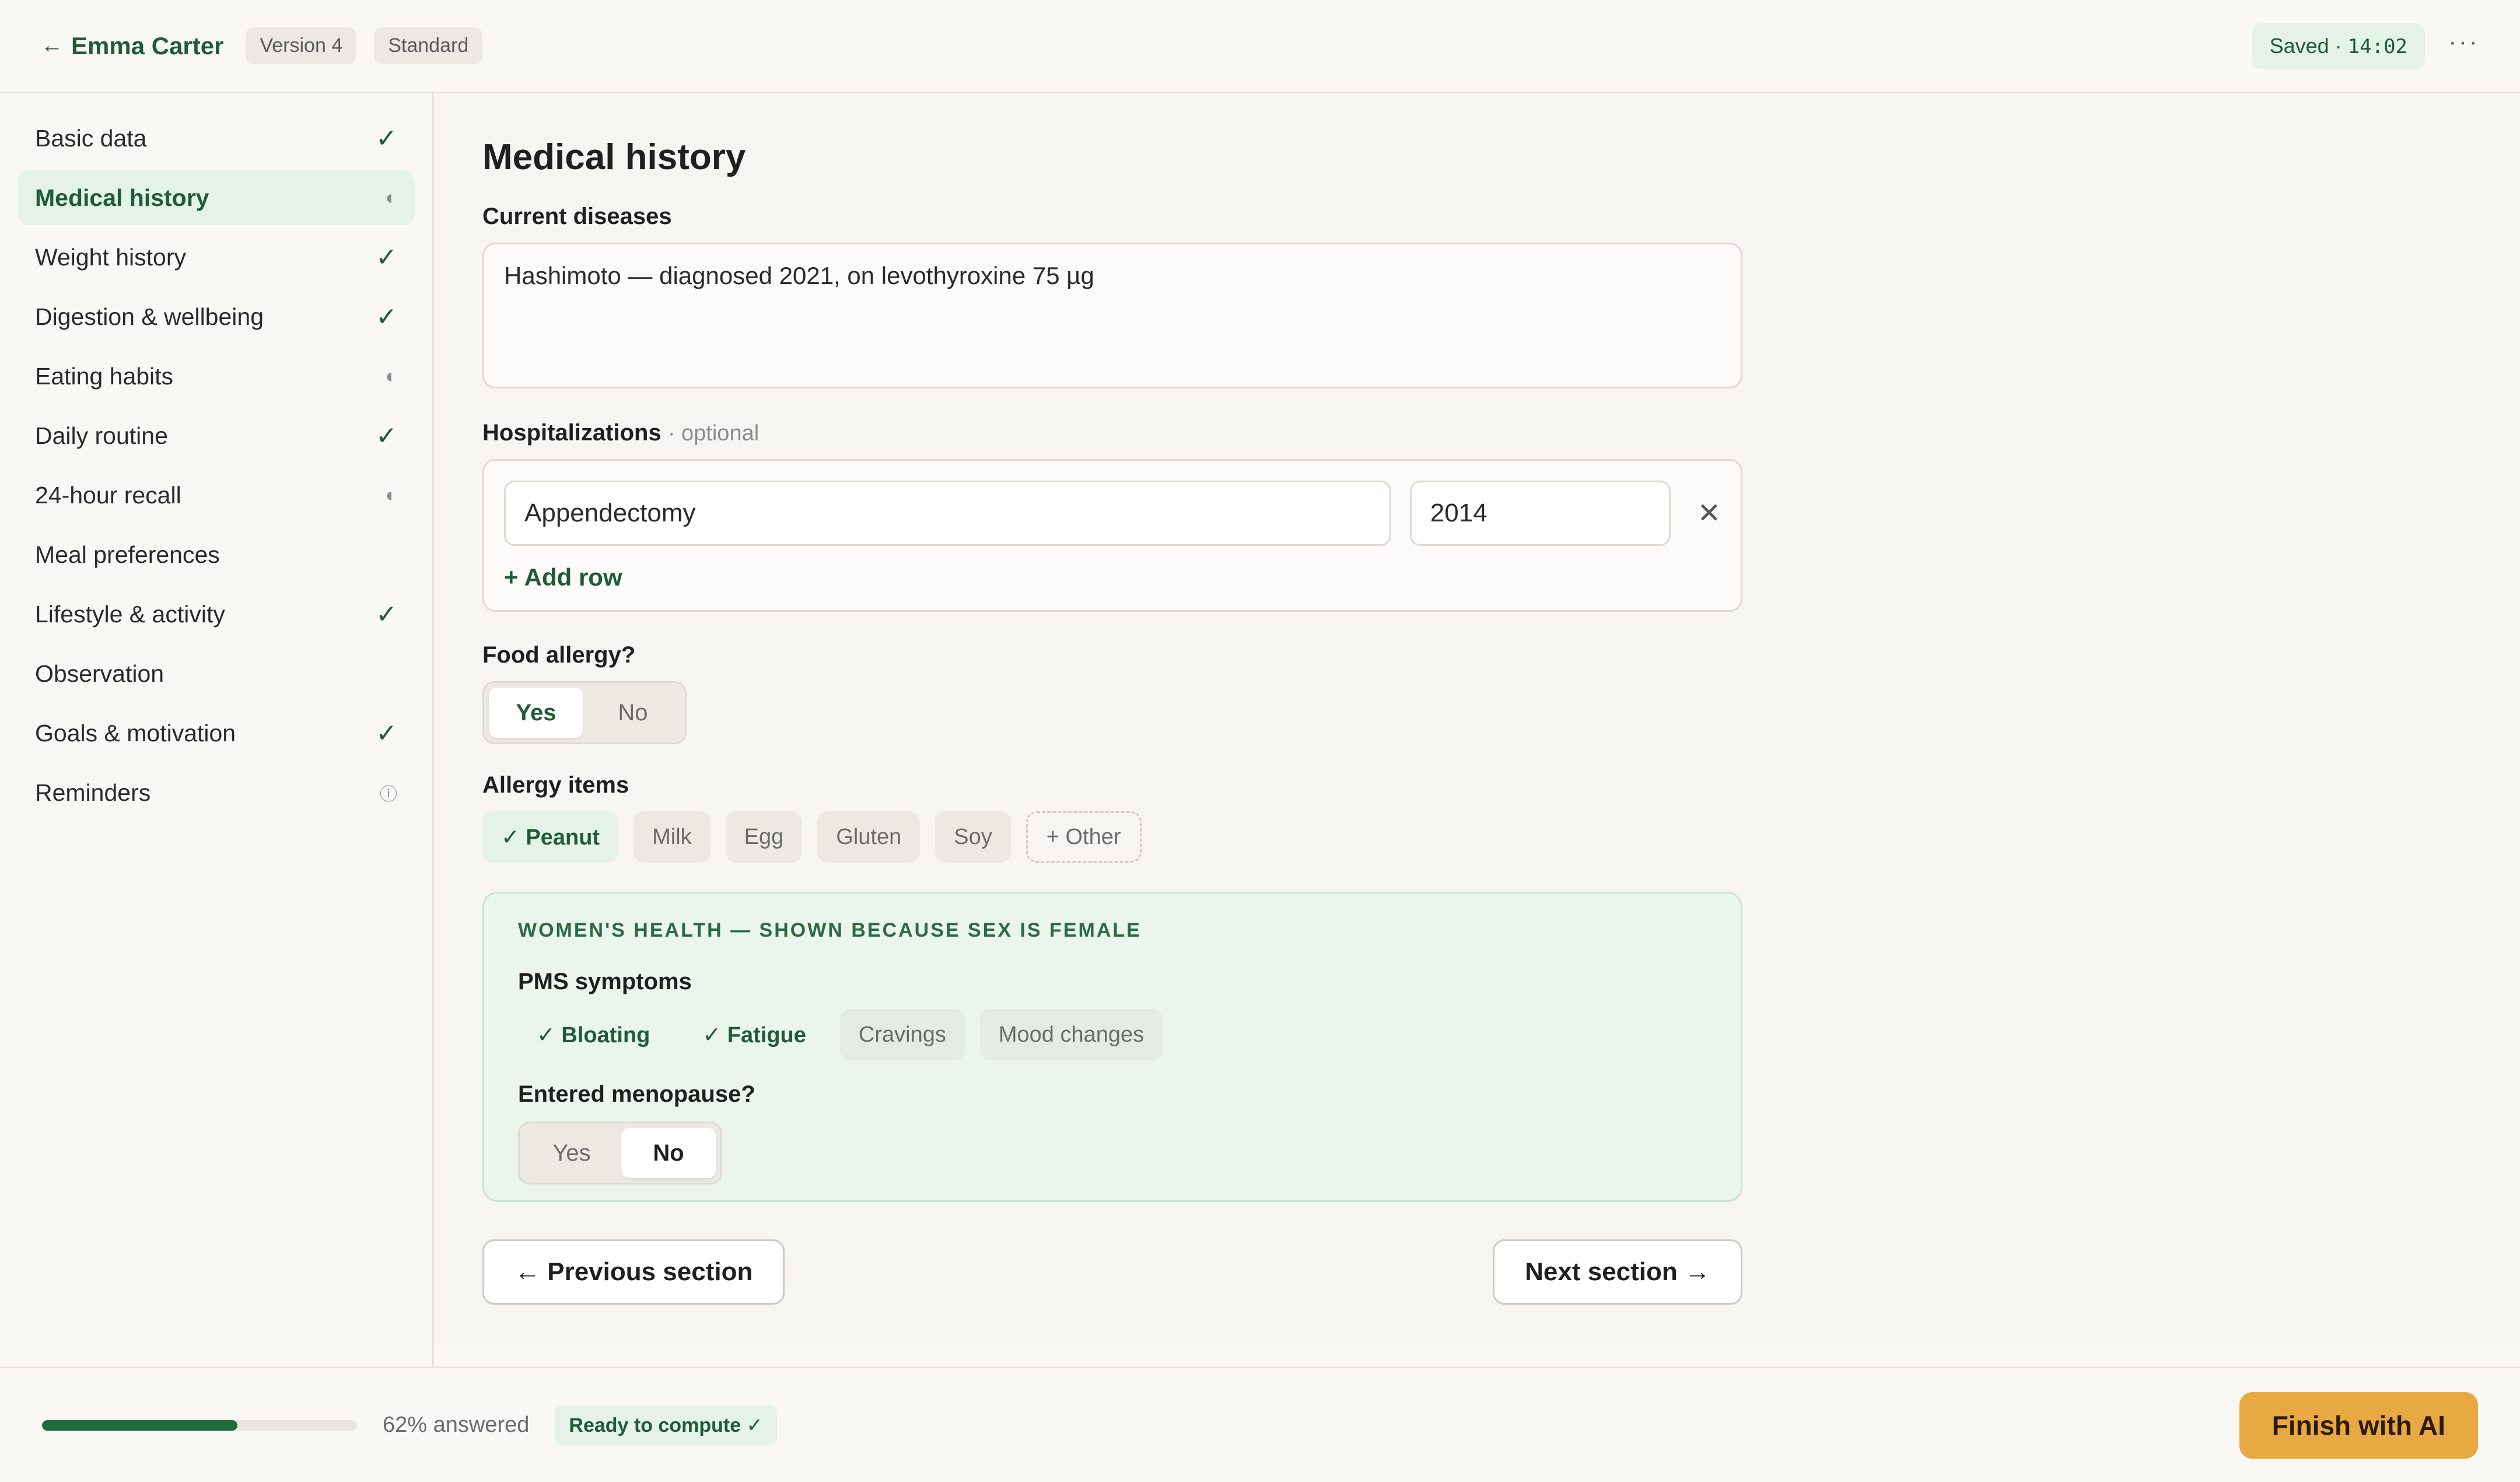 Image resolution: width=2520 pixels, height=1482 pixels. Describe the element at coordinates (593, 1034) in the screenshot. I see `pms-chip-bloating: ✓ Bloating` at that location.